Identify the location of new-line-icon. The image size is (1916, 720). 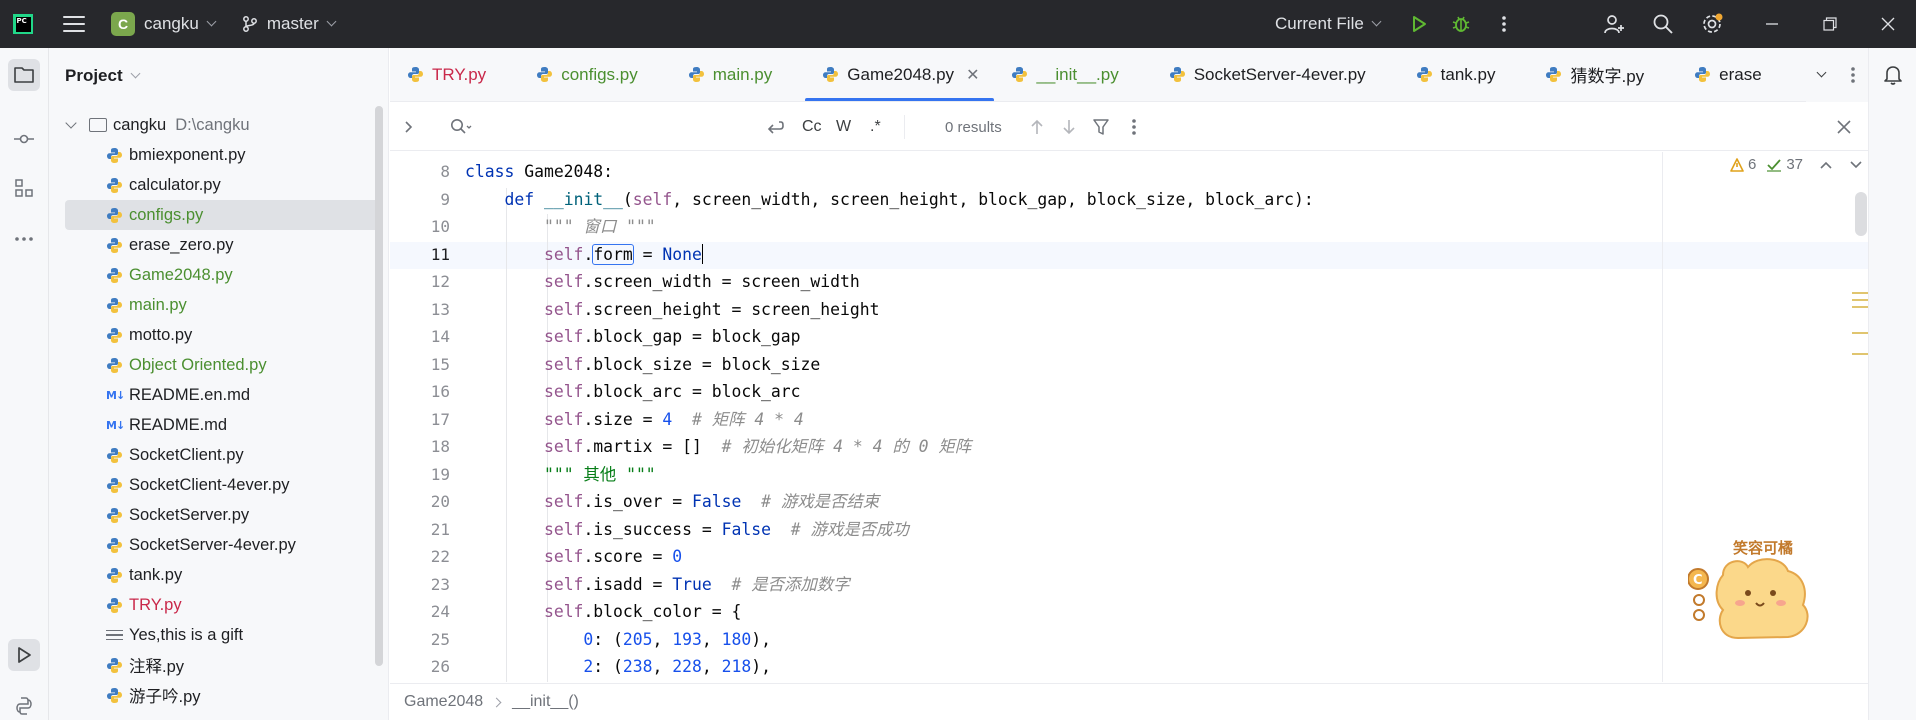
(775, 127).